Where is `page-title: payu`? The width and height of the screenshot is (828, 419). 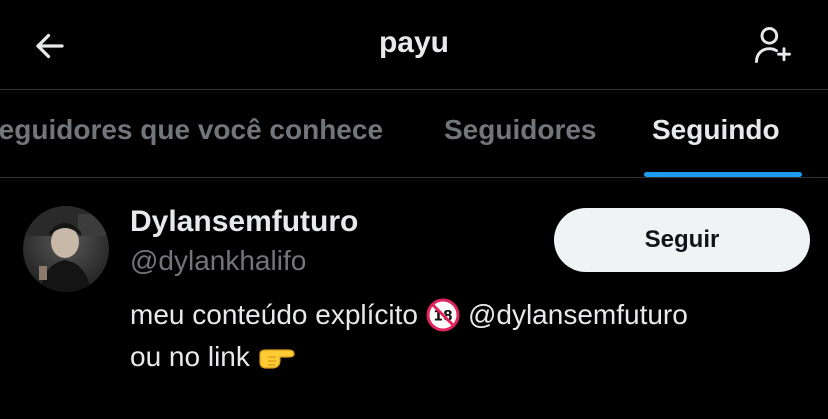 page-title: payu is located at coordinates (414, 42).